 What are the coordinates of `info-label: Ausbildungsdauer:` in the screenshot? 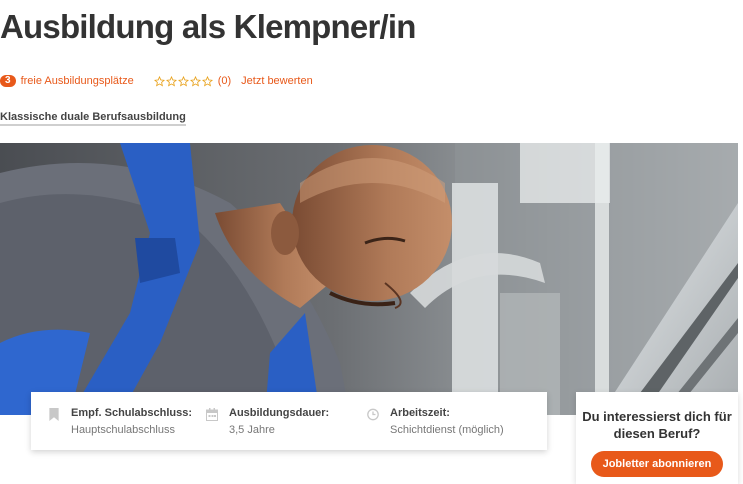 It's located at (279, 413).